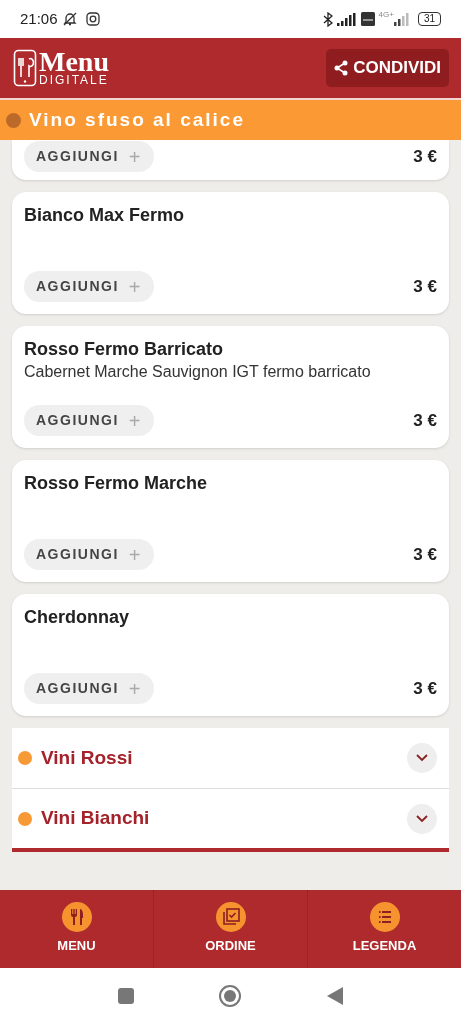 This screenshot has height=1024, width=461. Describe the element at coordinates (87, 757) in the screenshot. I see `category-title: Vini Rossi` at that location.